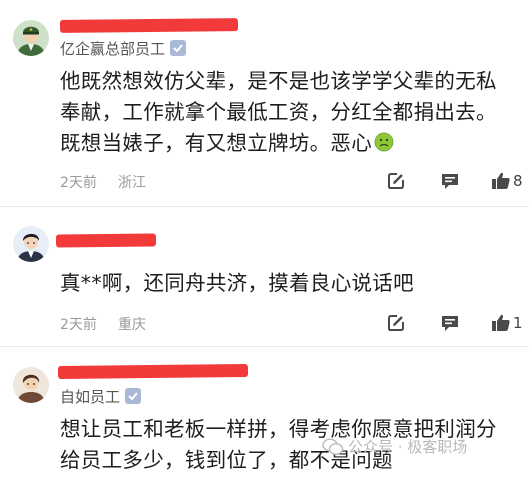 The height and width of the screenshot is (477, 529). What do you see at coordinates (408, 447) in the screenshot?
I see `watermark-text: 公众号 · 极客职场` at bounding box center [408, 447].